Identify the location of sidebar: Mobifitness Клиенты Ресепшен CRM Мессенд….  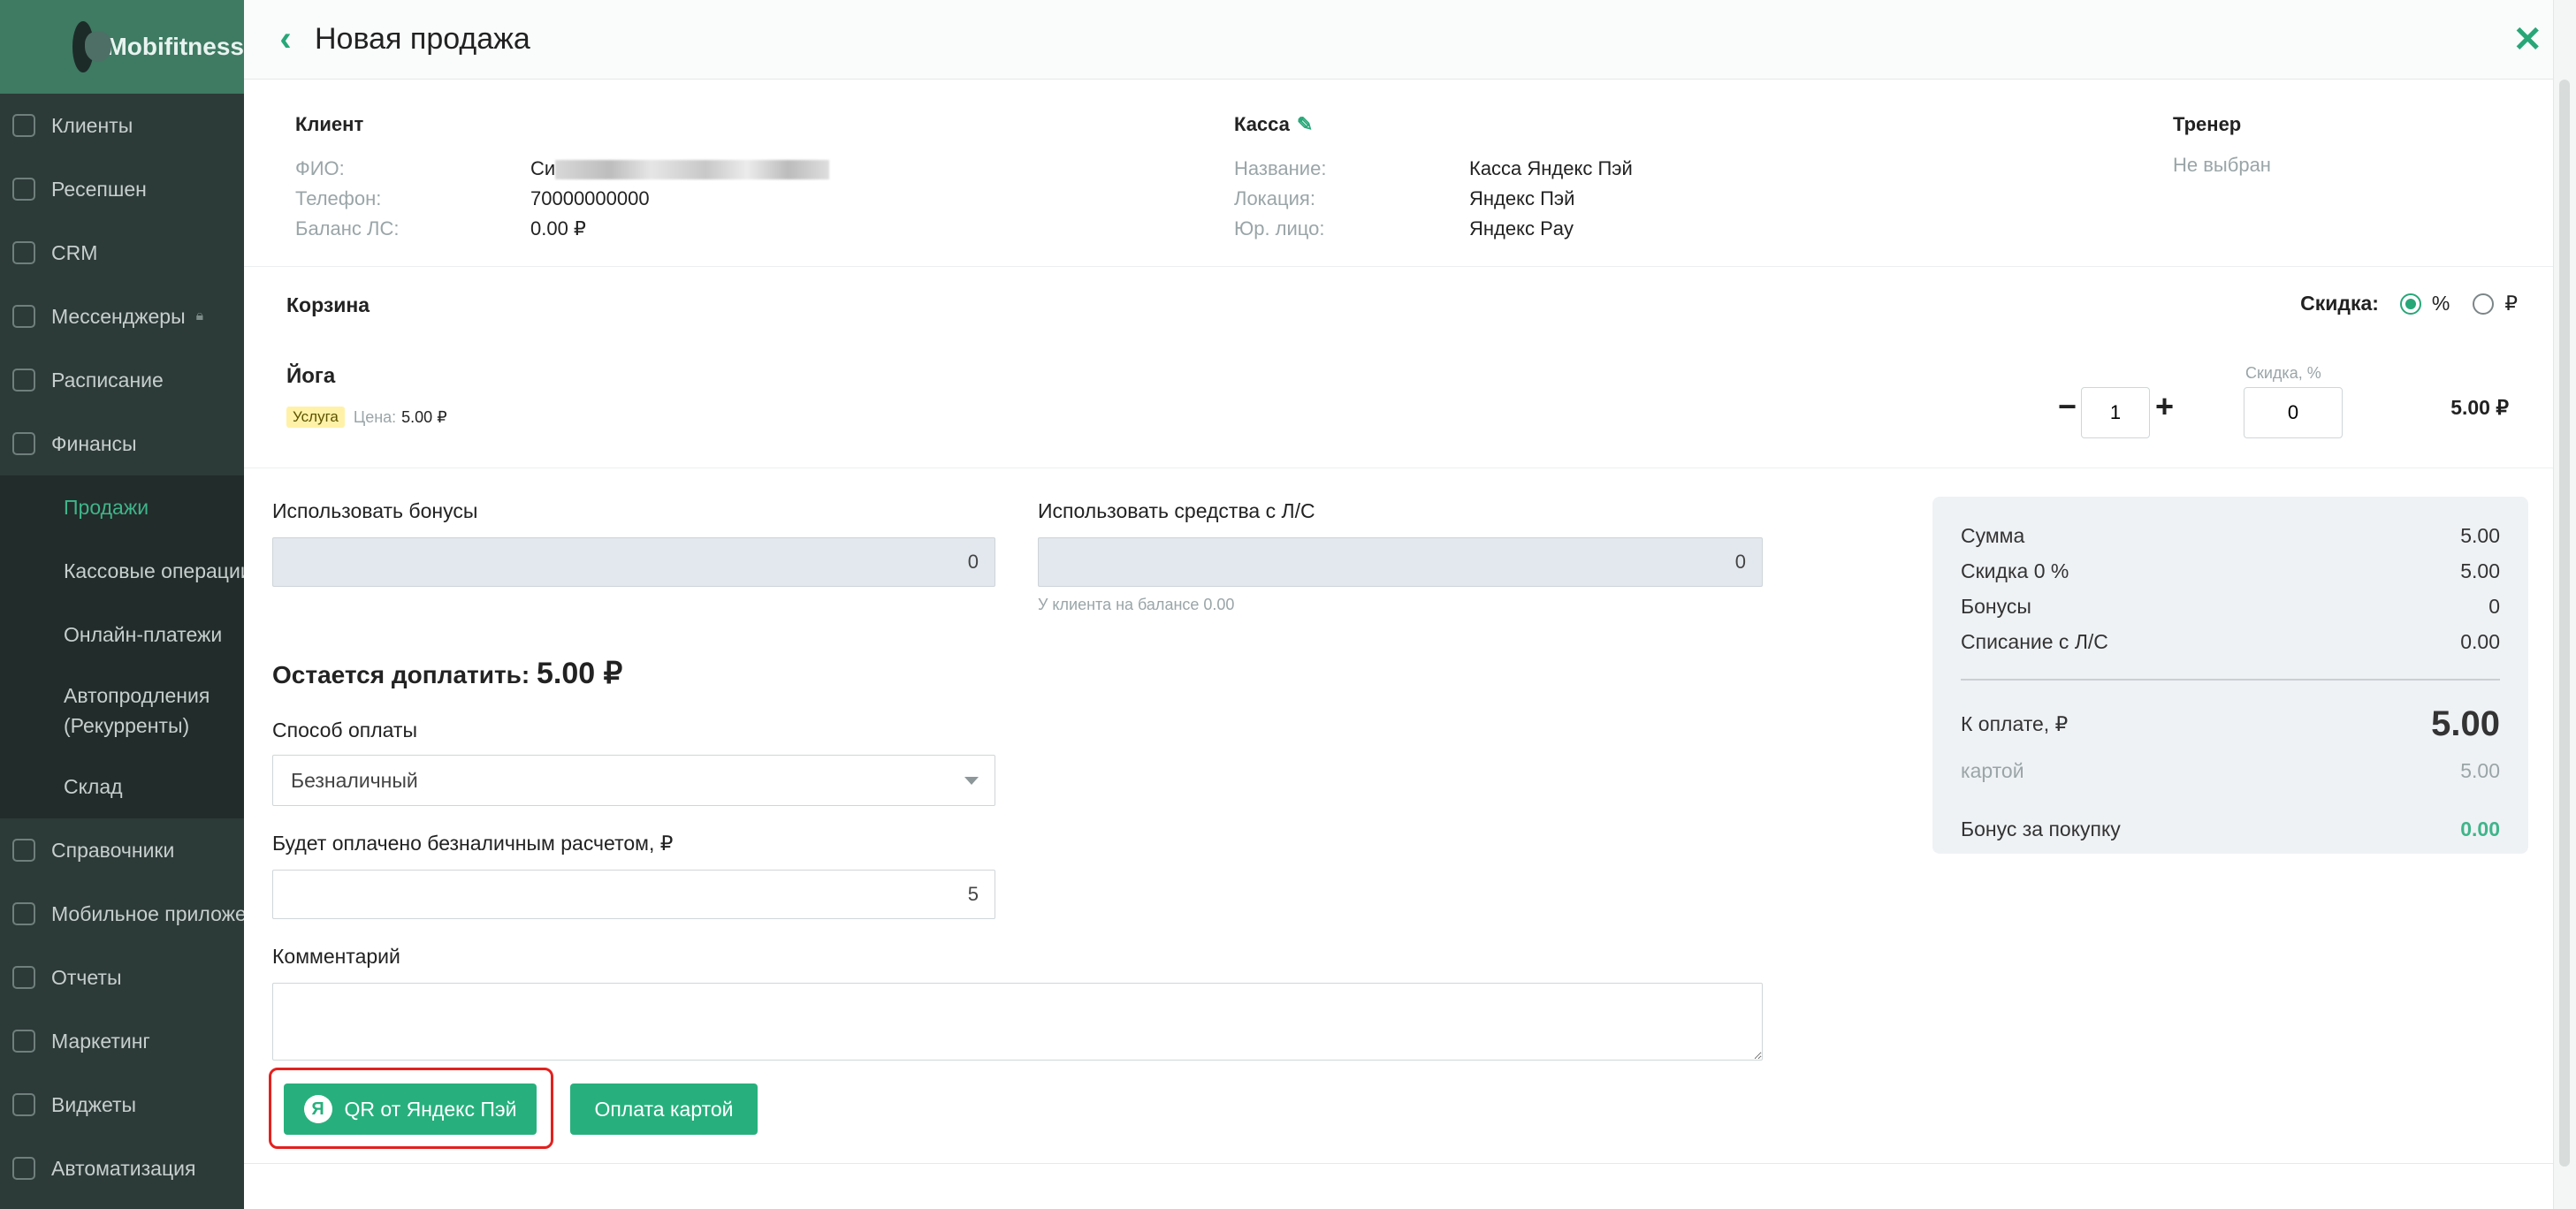
(122, 604).